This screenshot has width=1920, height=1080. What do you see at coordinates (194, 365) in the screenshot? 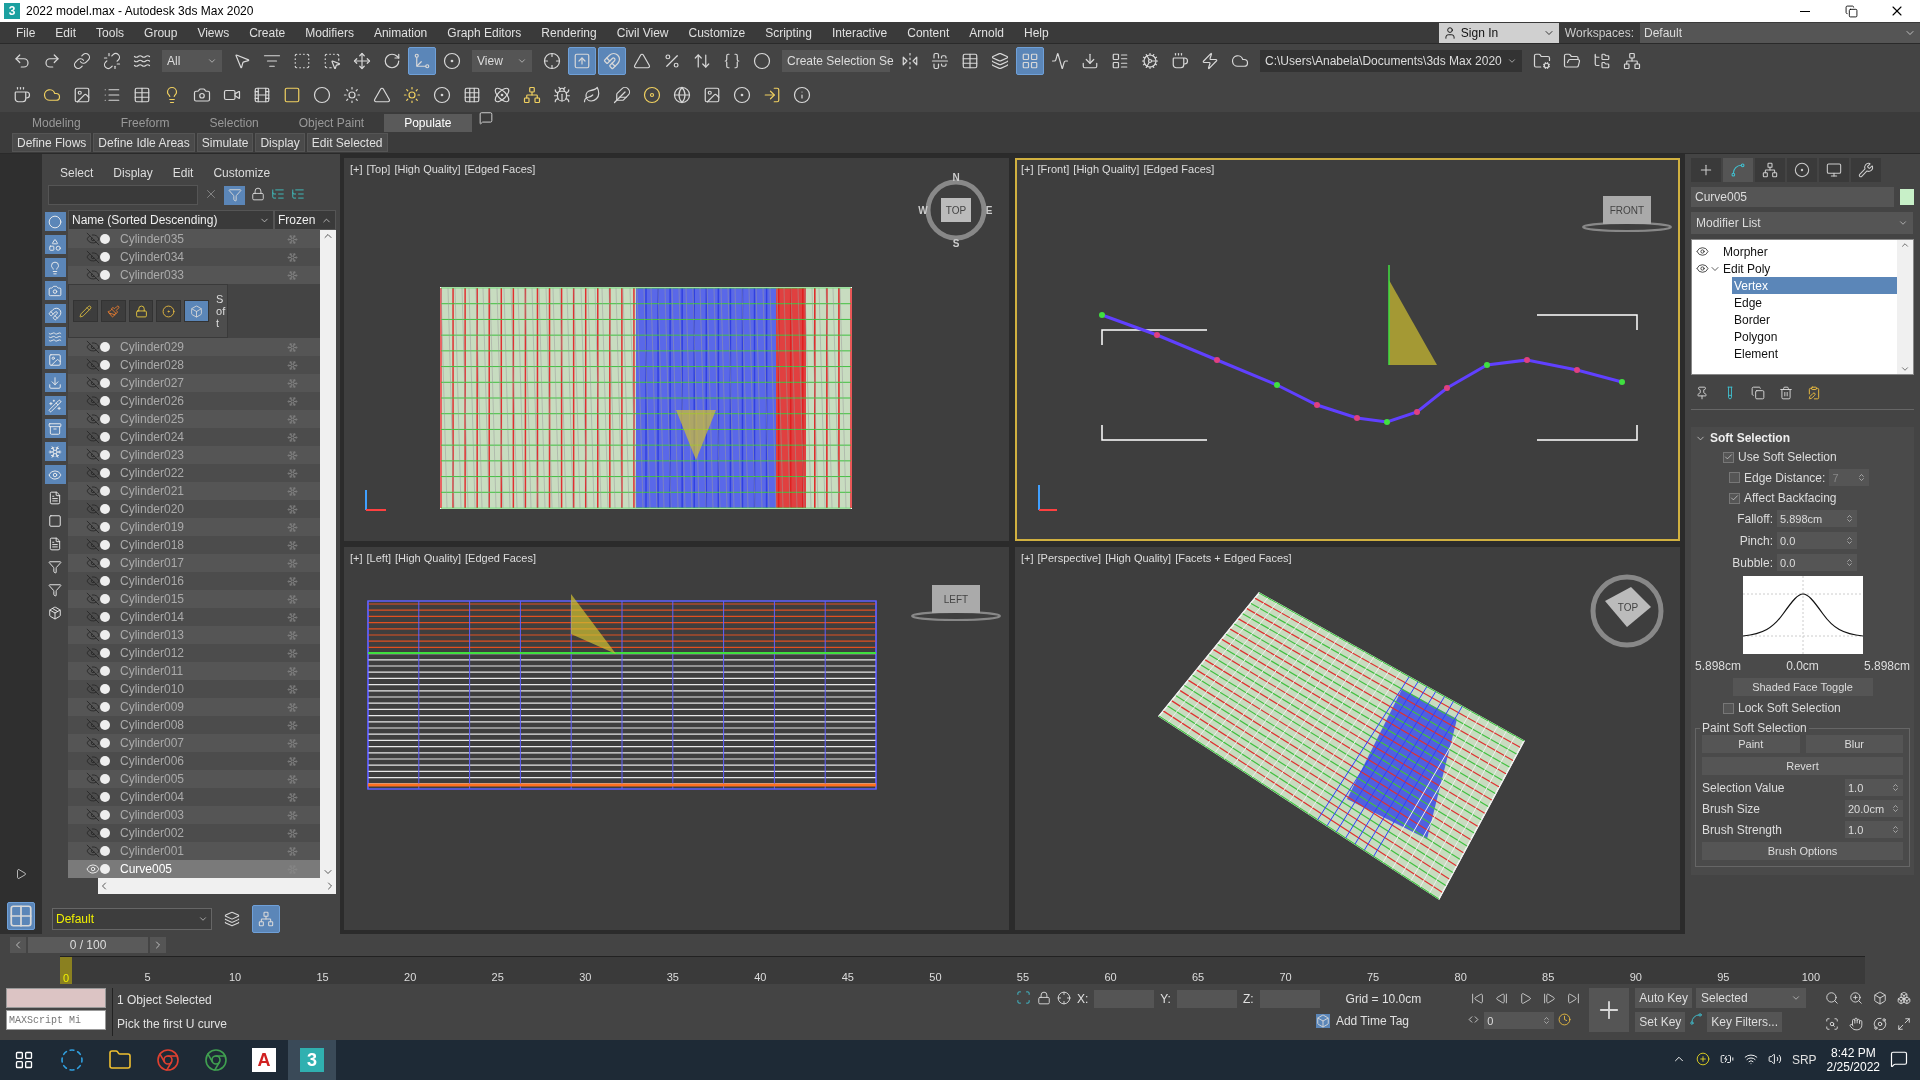
I see `scene-row: Cylinder028` at bounding box center [194, 365].